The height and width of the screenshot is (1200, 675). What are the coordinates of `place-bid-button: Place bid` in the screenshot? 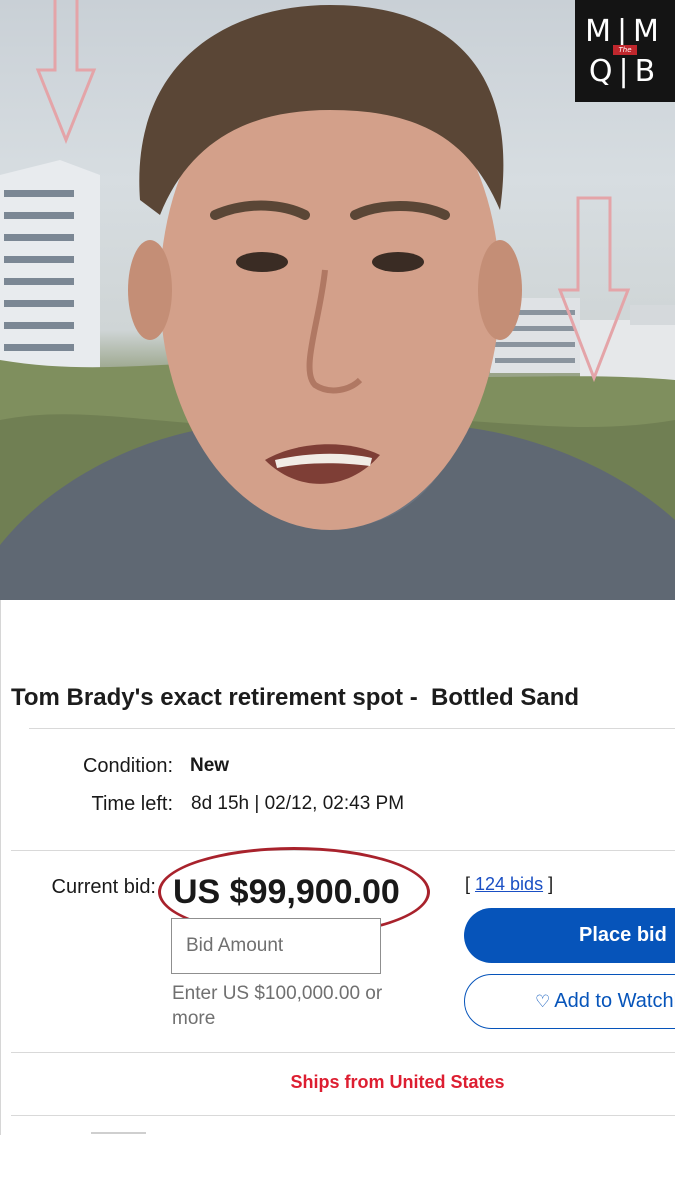 It's located at (569, 935).